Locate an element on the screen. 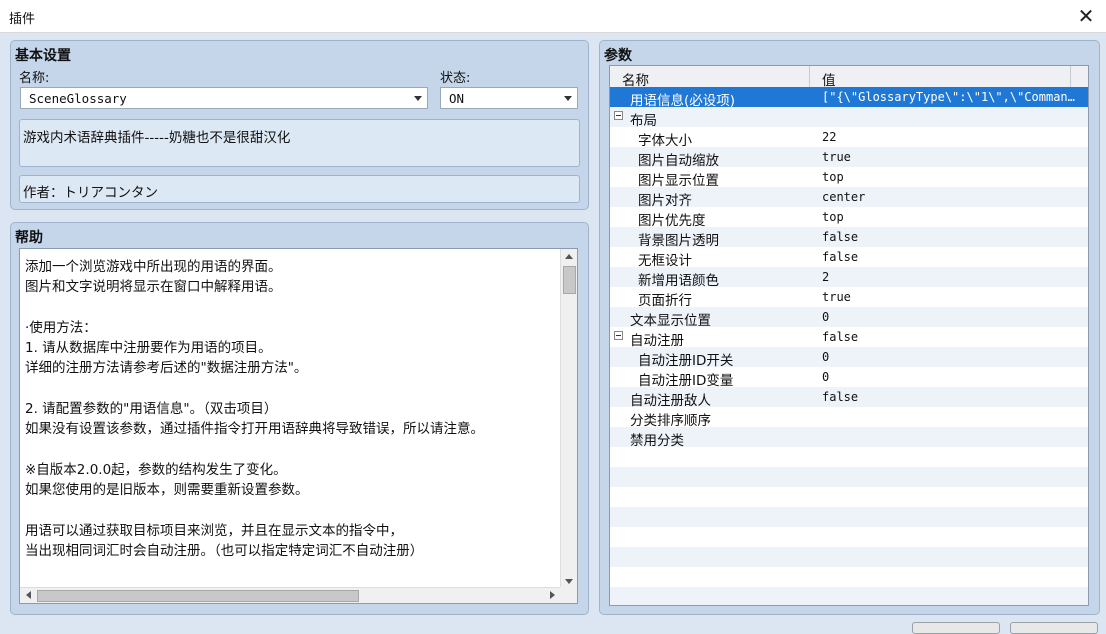 The image size is (1106, 634). parameter-value: 22 is located at coordinates (829, 137).